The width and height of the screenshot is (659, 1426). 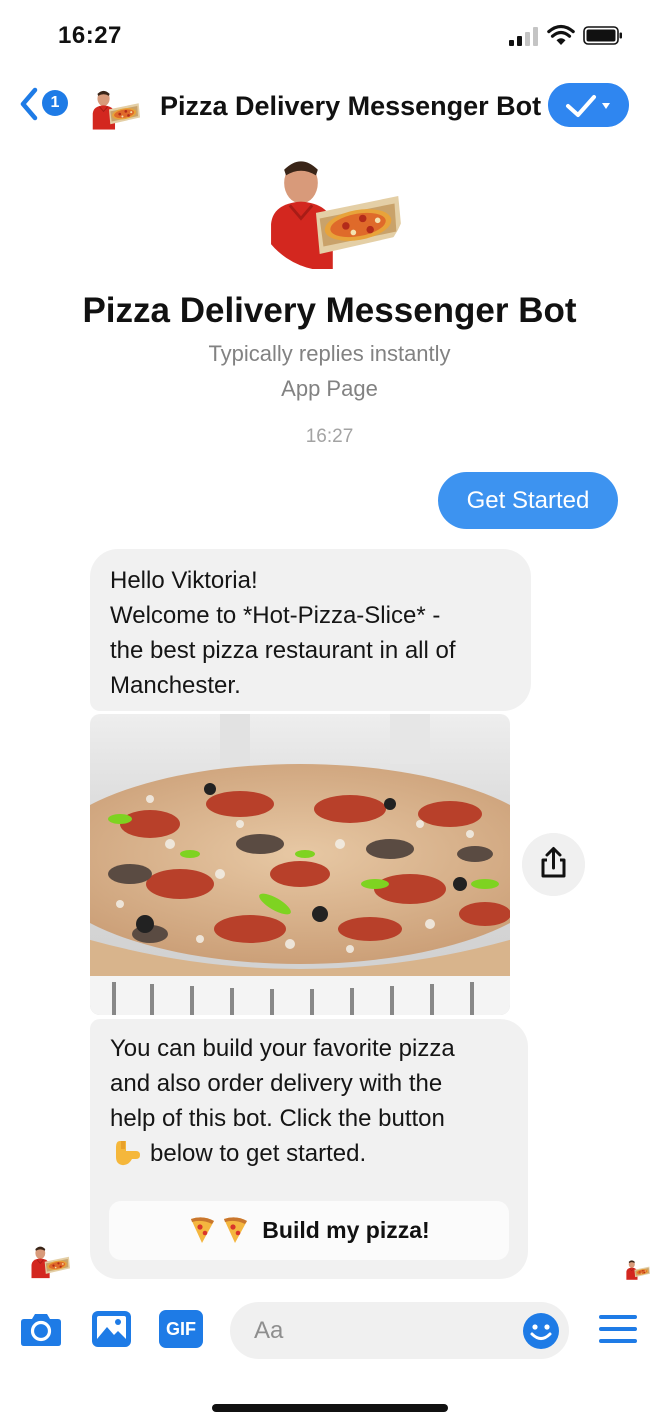 What do you see at coordinates (29, 104) in the screenshot?
I see `back-chevron-icon` at bounding box center [29, 104].